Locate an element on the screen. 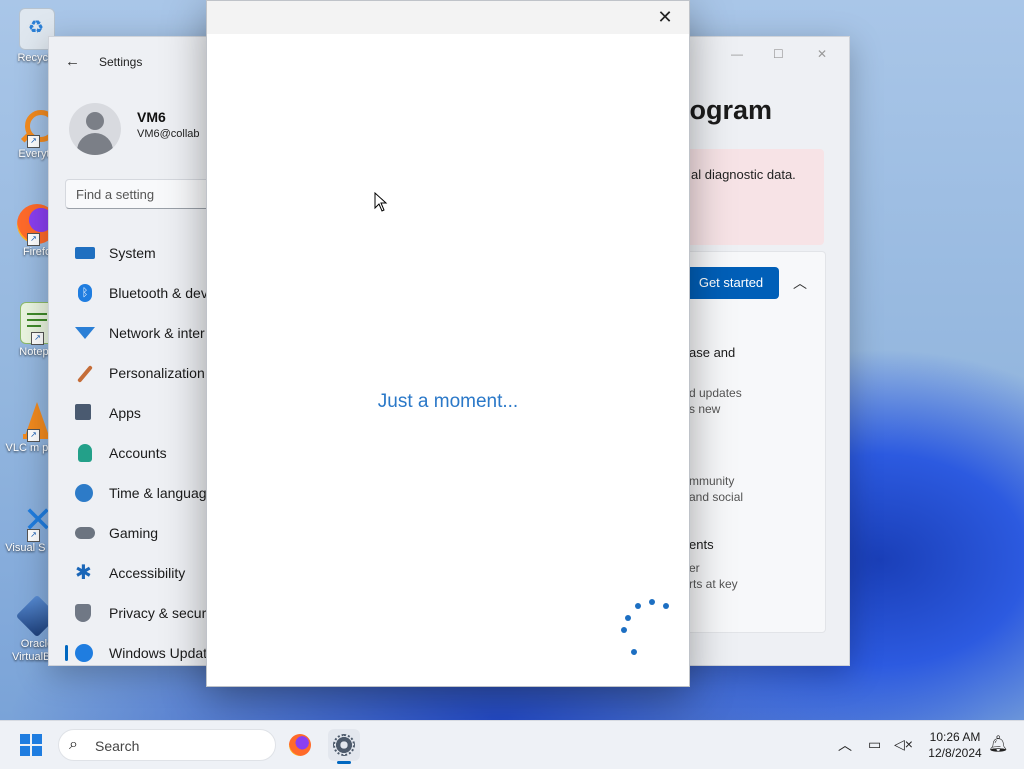 This screenshot has width=1024, height=769. time-language-icon is located at coordinates (84, 493).